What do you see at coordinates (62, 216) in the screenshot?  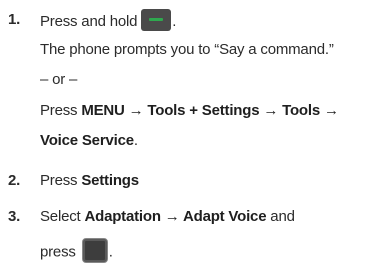 I see `step-3-select: Select` at bounding box center [62, 216].